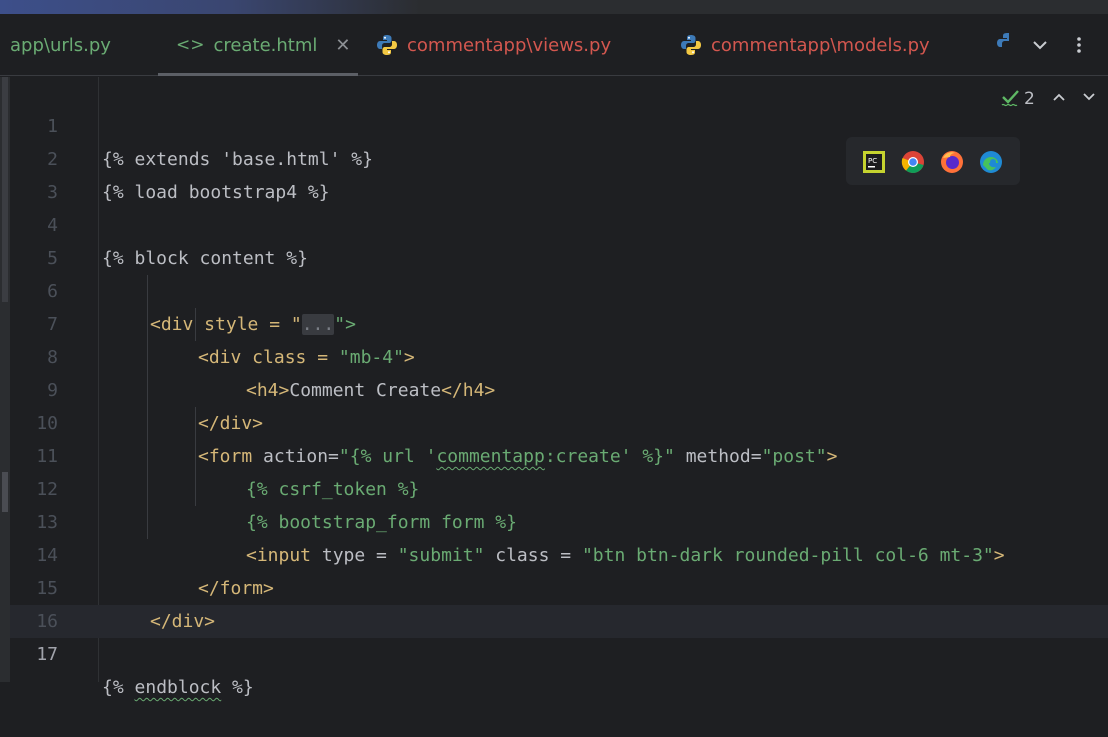  Describe the element at coordinates (554, 602) in the screenshot. I see `code-line-16: 16` at that location.